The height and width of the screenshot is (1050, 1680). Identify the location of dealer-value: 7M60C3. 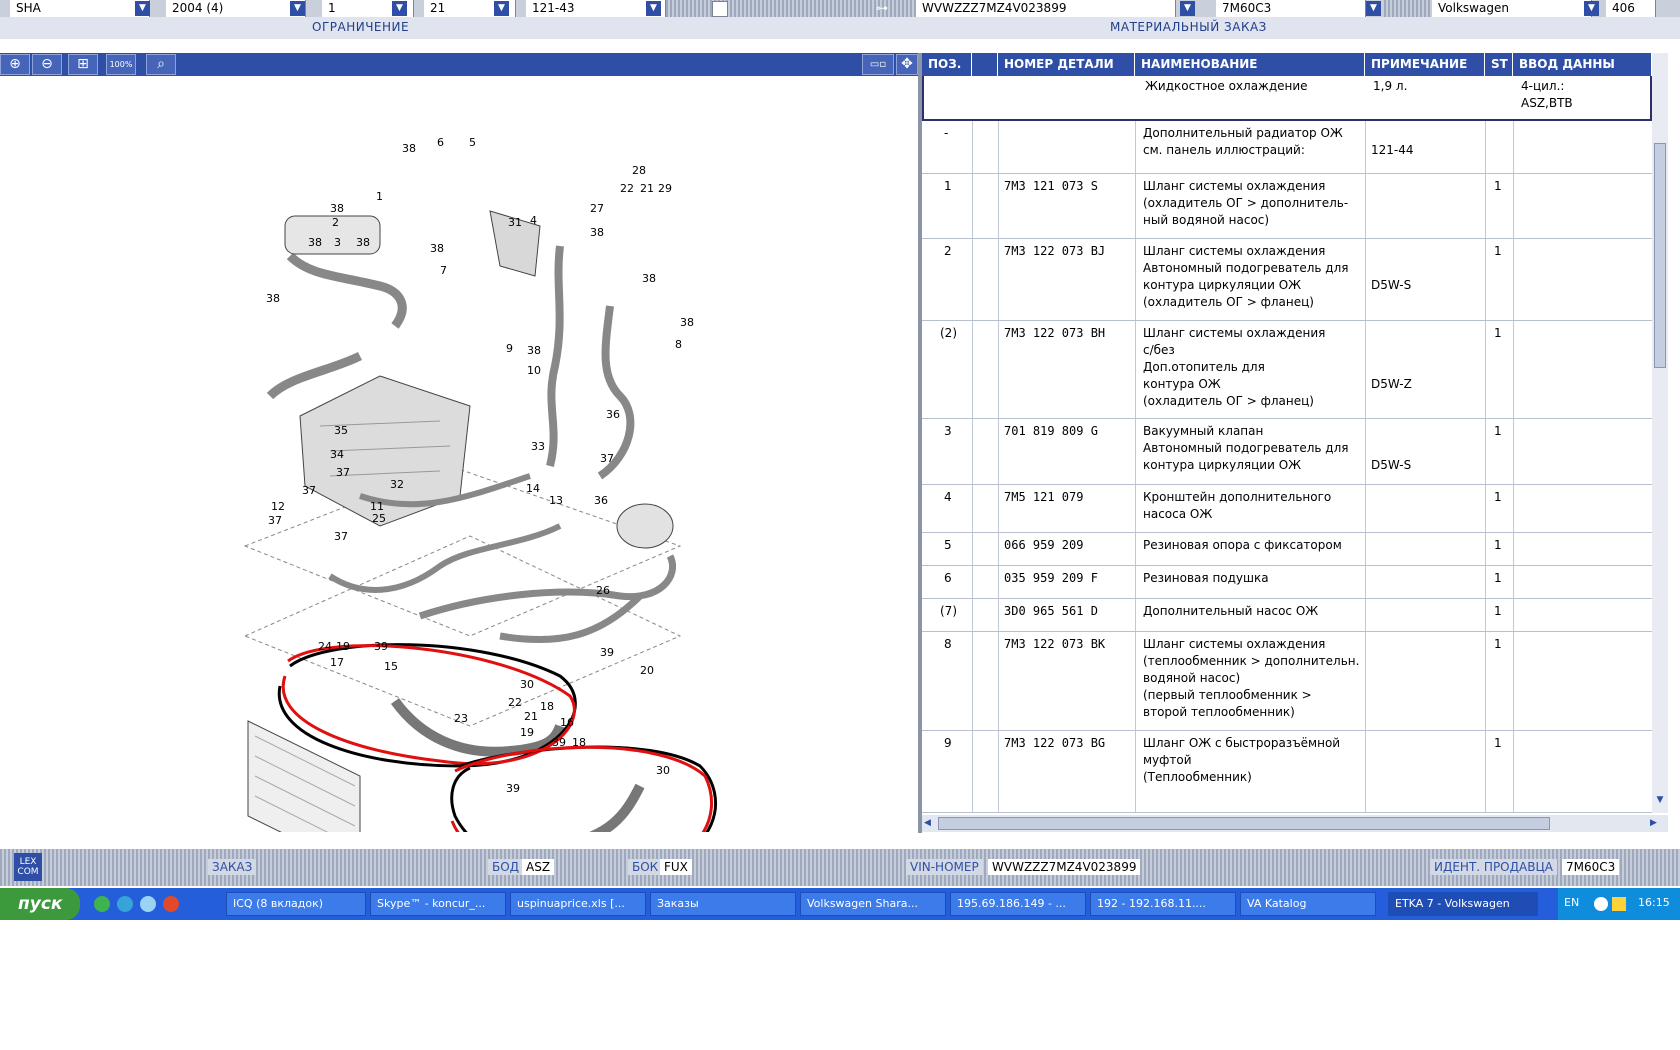
(1591, 867).